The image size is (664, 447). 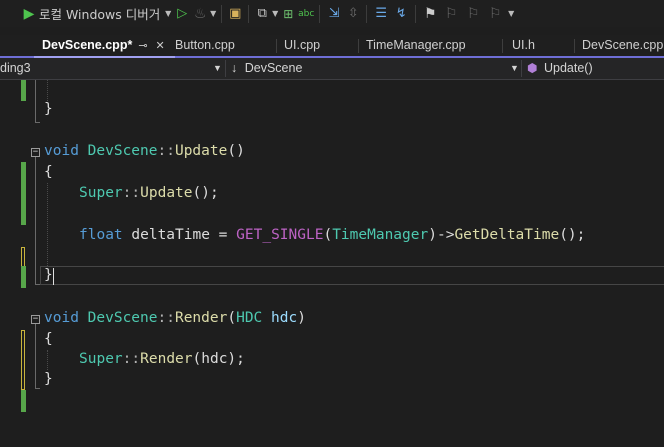 I want to click on tab-button-cpp: Button.cpp, so click(x=225, y=45).